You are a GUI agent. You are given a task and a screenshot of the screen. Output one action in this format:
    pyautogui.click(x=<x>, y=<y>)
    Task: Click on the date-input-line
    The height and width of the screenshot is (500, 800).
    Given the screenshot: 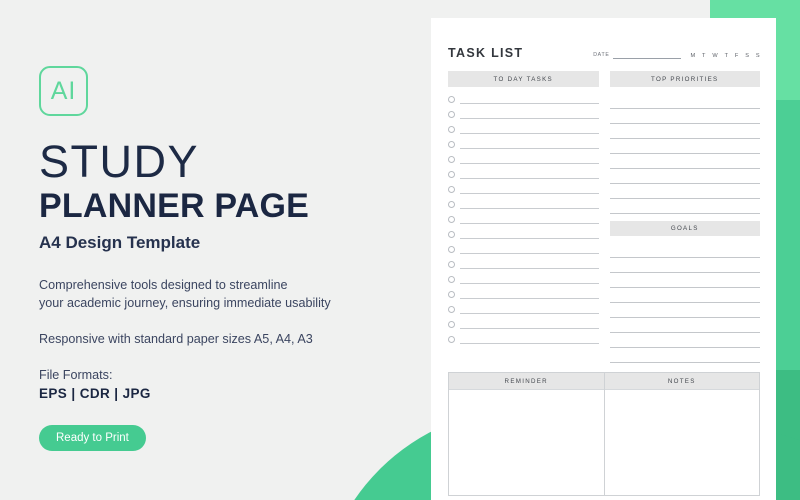 What is the action you would take?
    pyautogui.click(x=647, y=58)
    